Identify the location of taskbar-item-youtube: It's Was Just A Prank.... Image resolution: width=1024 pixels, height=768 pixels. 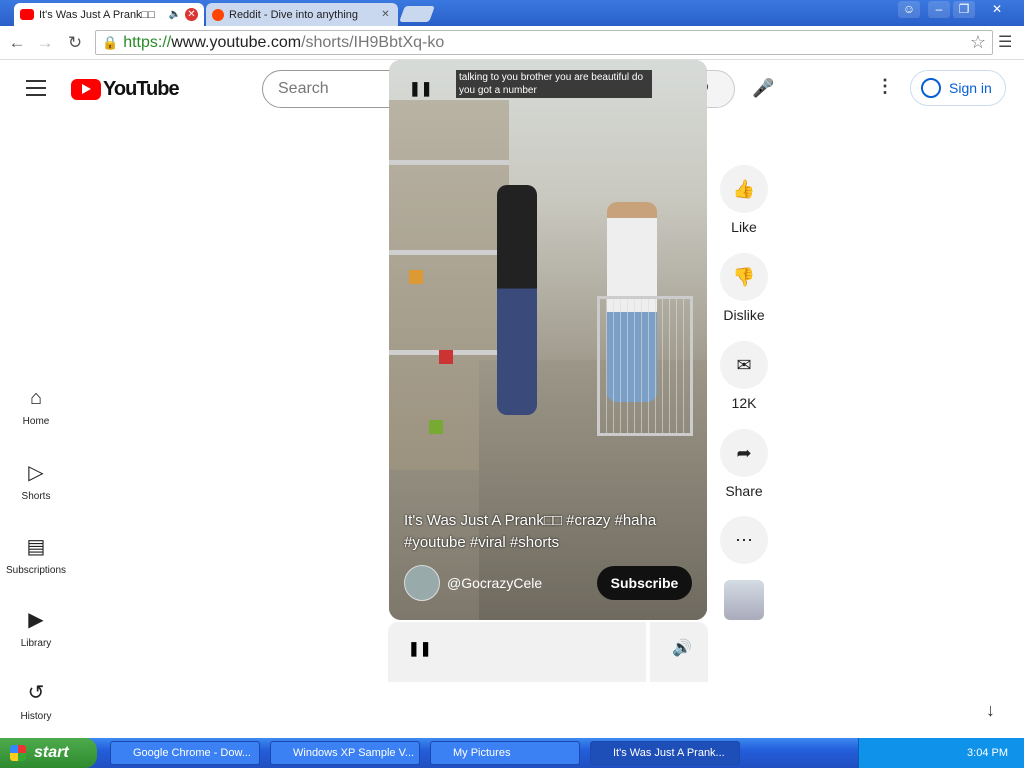
(665, 753).